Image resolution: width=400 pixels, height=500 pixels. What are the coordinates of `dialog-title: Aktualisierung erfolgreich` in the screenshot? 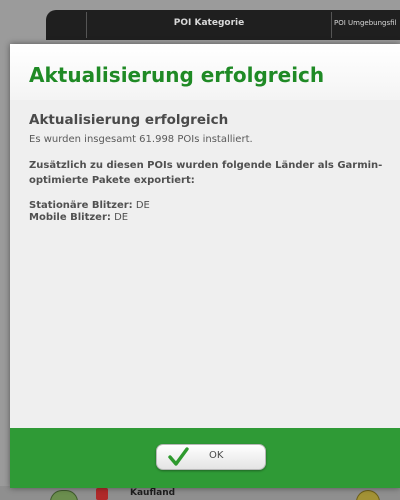 It's located at (177, 75).